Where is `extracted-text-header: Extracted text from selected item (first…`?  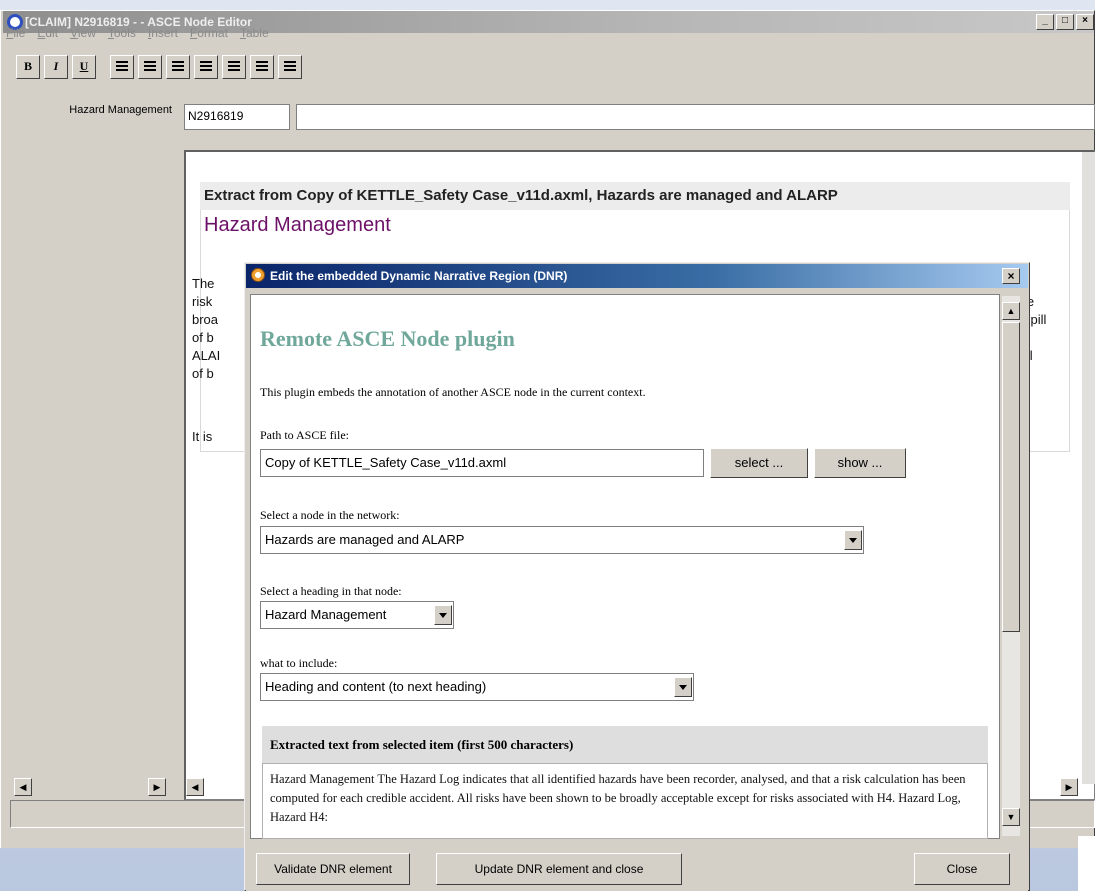 extracted-text-header: Extracted text from selected item (first… is located at coordinates (625, 745).